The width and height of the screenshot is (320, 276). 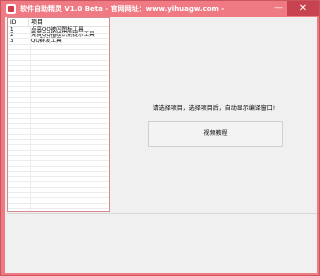 I want to click on column-header-name: 项目, so click(x=69, y=22).